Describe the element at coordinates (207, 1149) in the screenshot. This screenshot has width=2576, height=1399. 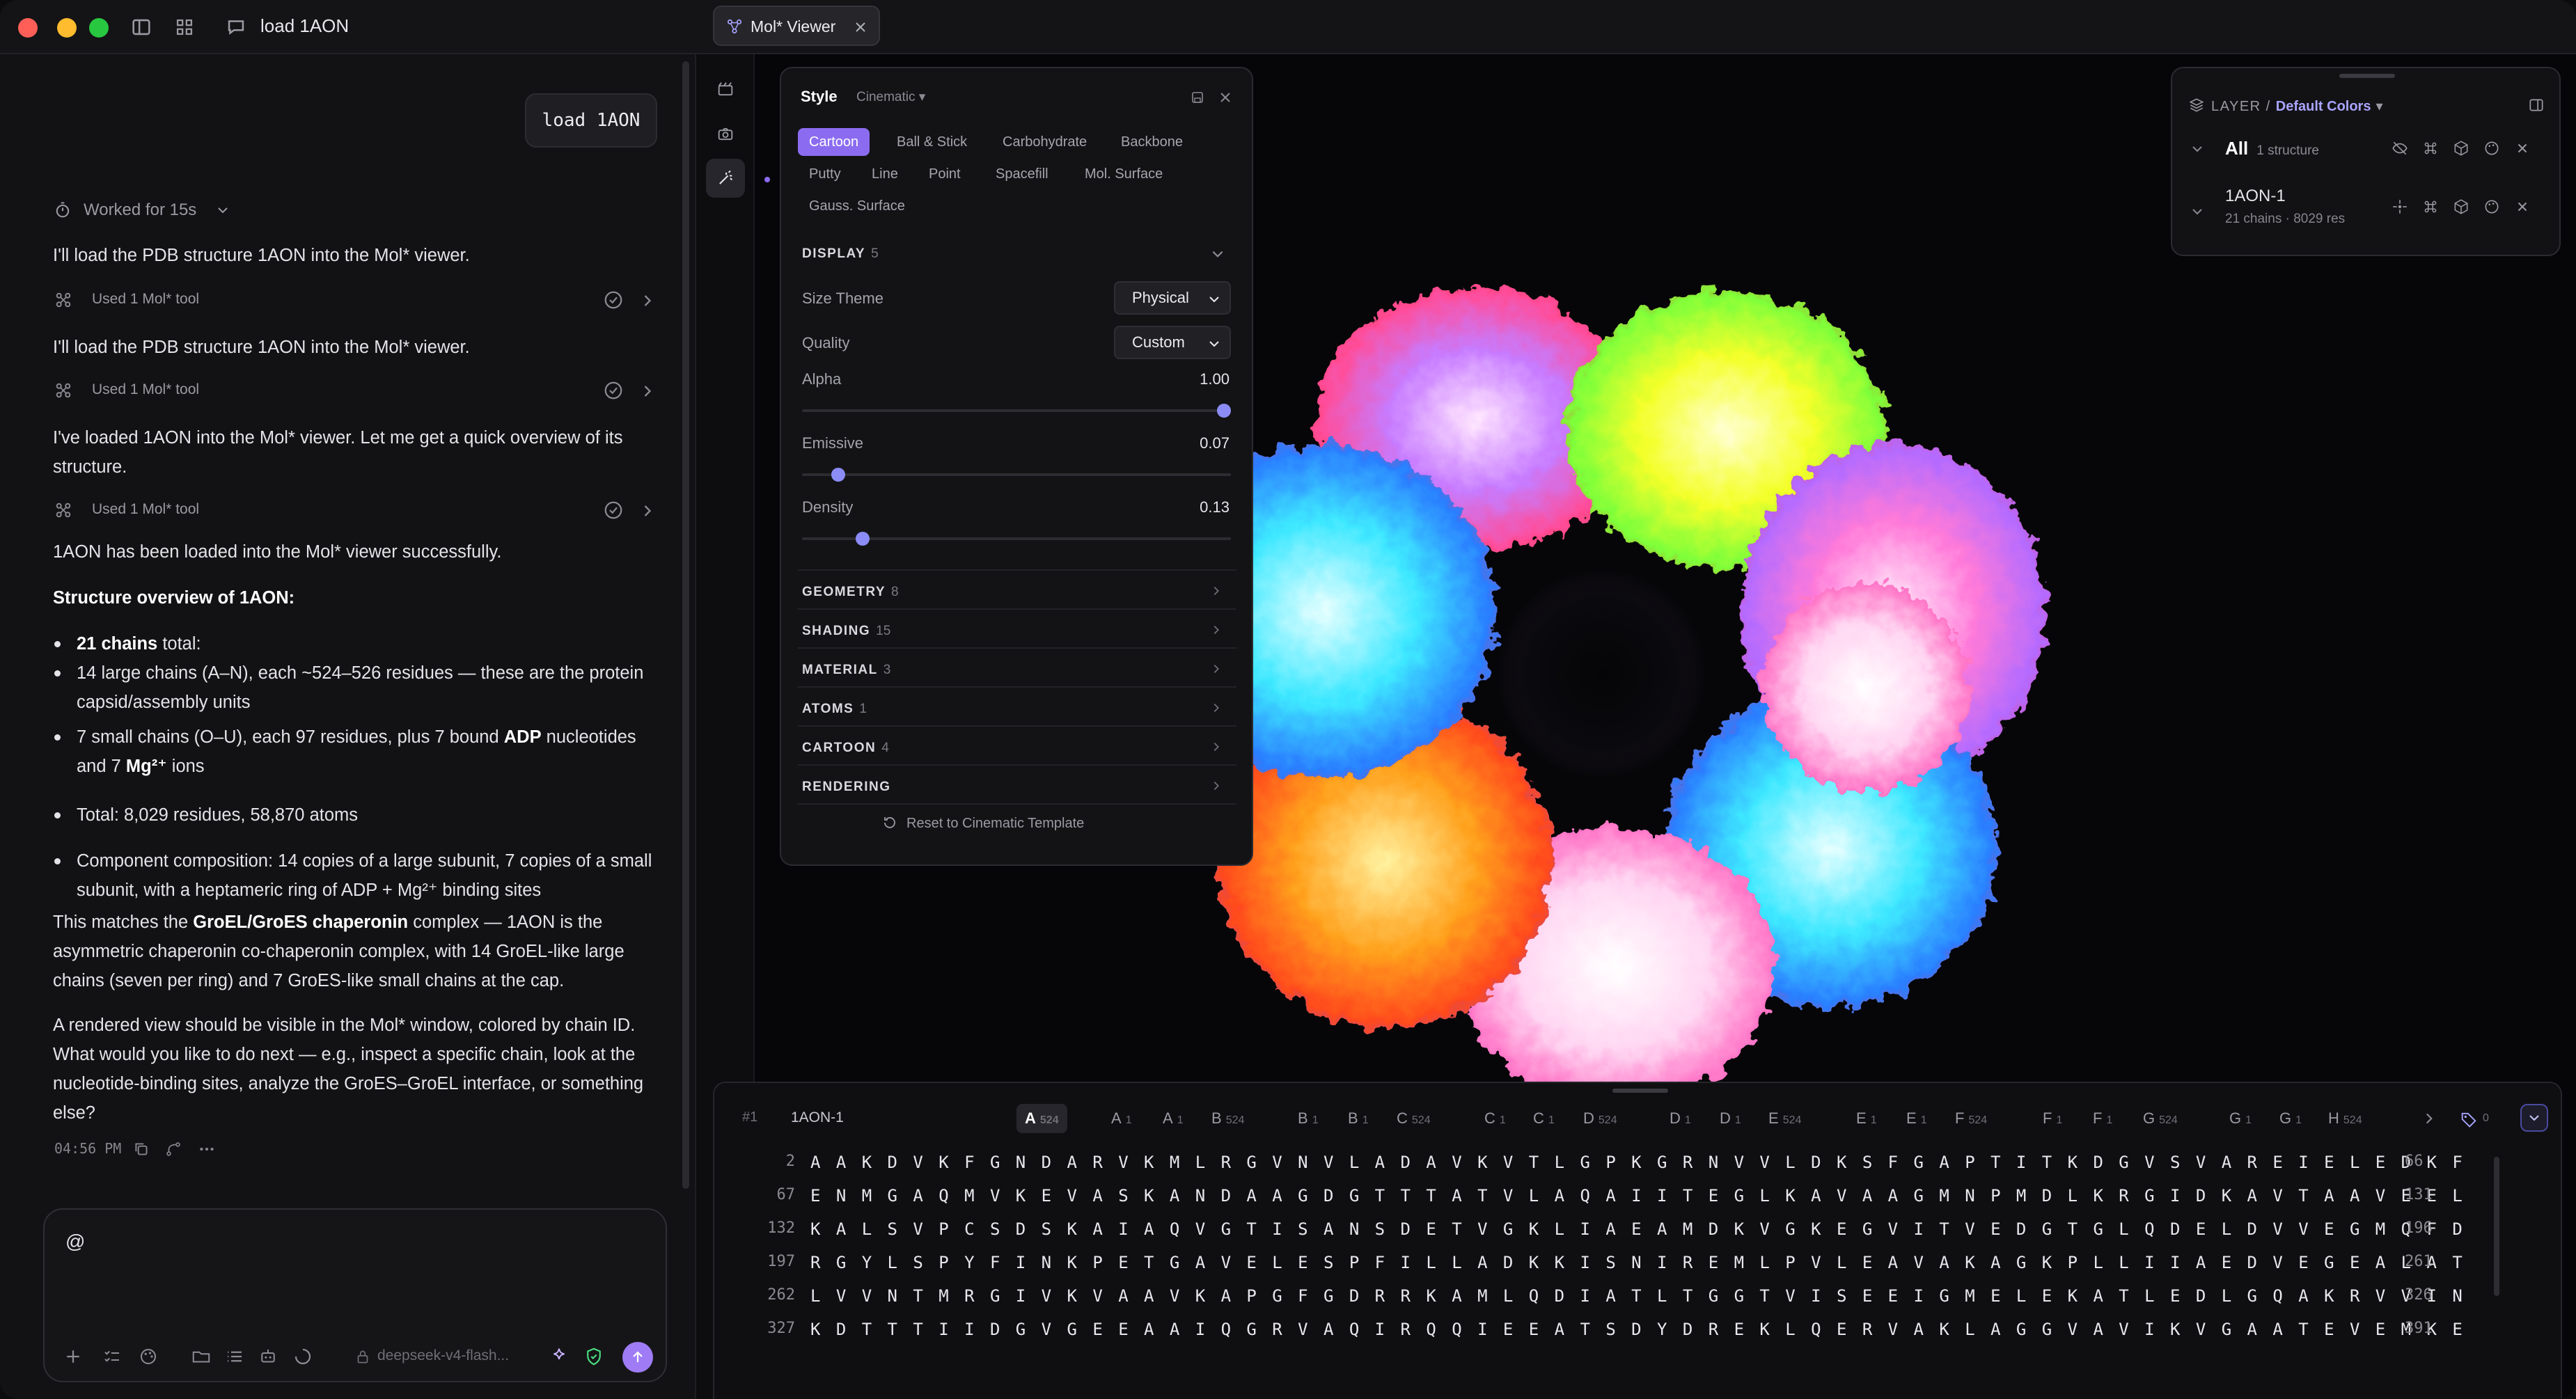
I see `more-icon` at that location.